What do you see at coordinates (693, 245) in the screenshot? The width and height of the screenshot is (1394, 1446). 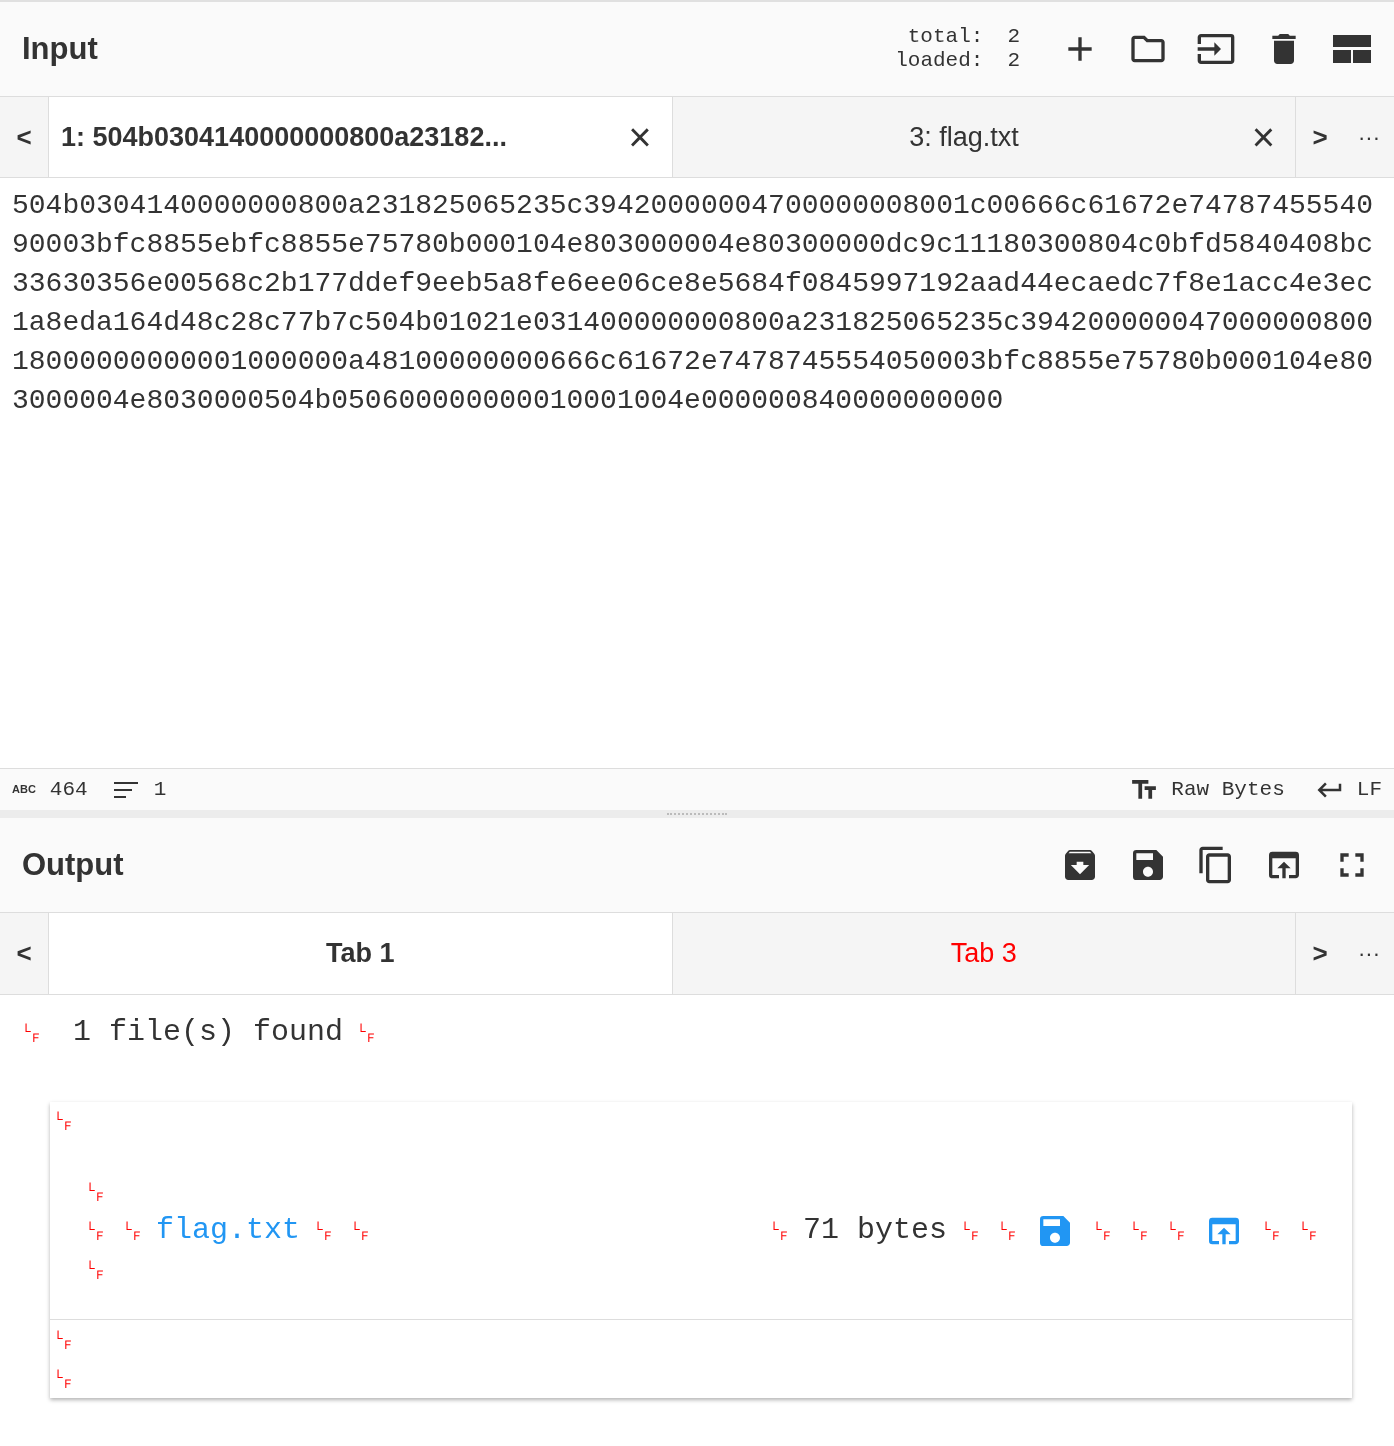 I see `text-line: 90003bfc8855ebfc8855e75780b000104e803000004e80300000dc9c11180300804c0bfd5840408bc` at bounding box center [693, 245].